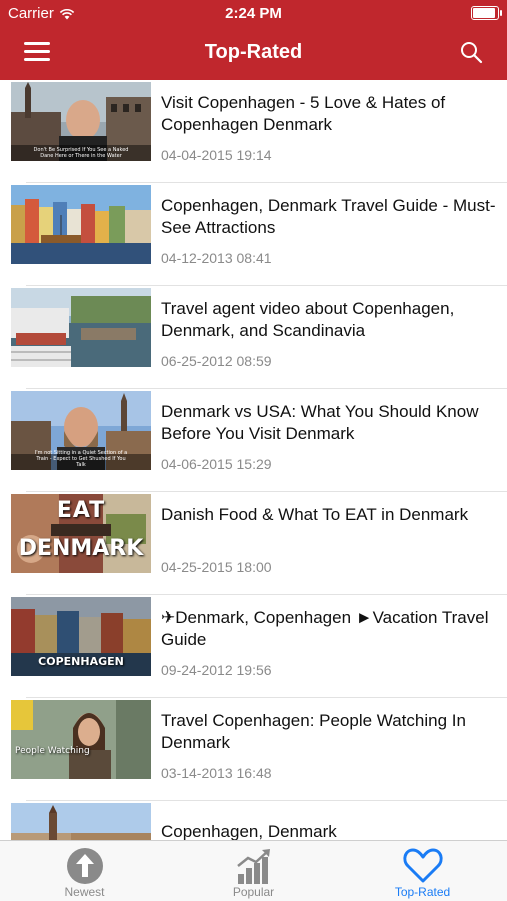  What do you see at coordinates (81, 510) in the screenshot?
I see `thumbnail-text-eat: EAT` at bounding box center [81, 510].